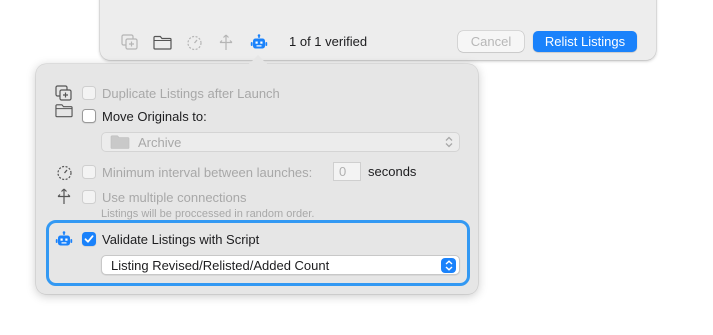 The width and height of the screenshot is (713, 335). What do you see at coordinates (259, 42) in the screenshot?
I see `robot-icon` at bounding box center [259, 42].